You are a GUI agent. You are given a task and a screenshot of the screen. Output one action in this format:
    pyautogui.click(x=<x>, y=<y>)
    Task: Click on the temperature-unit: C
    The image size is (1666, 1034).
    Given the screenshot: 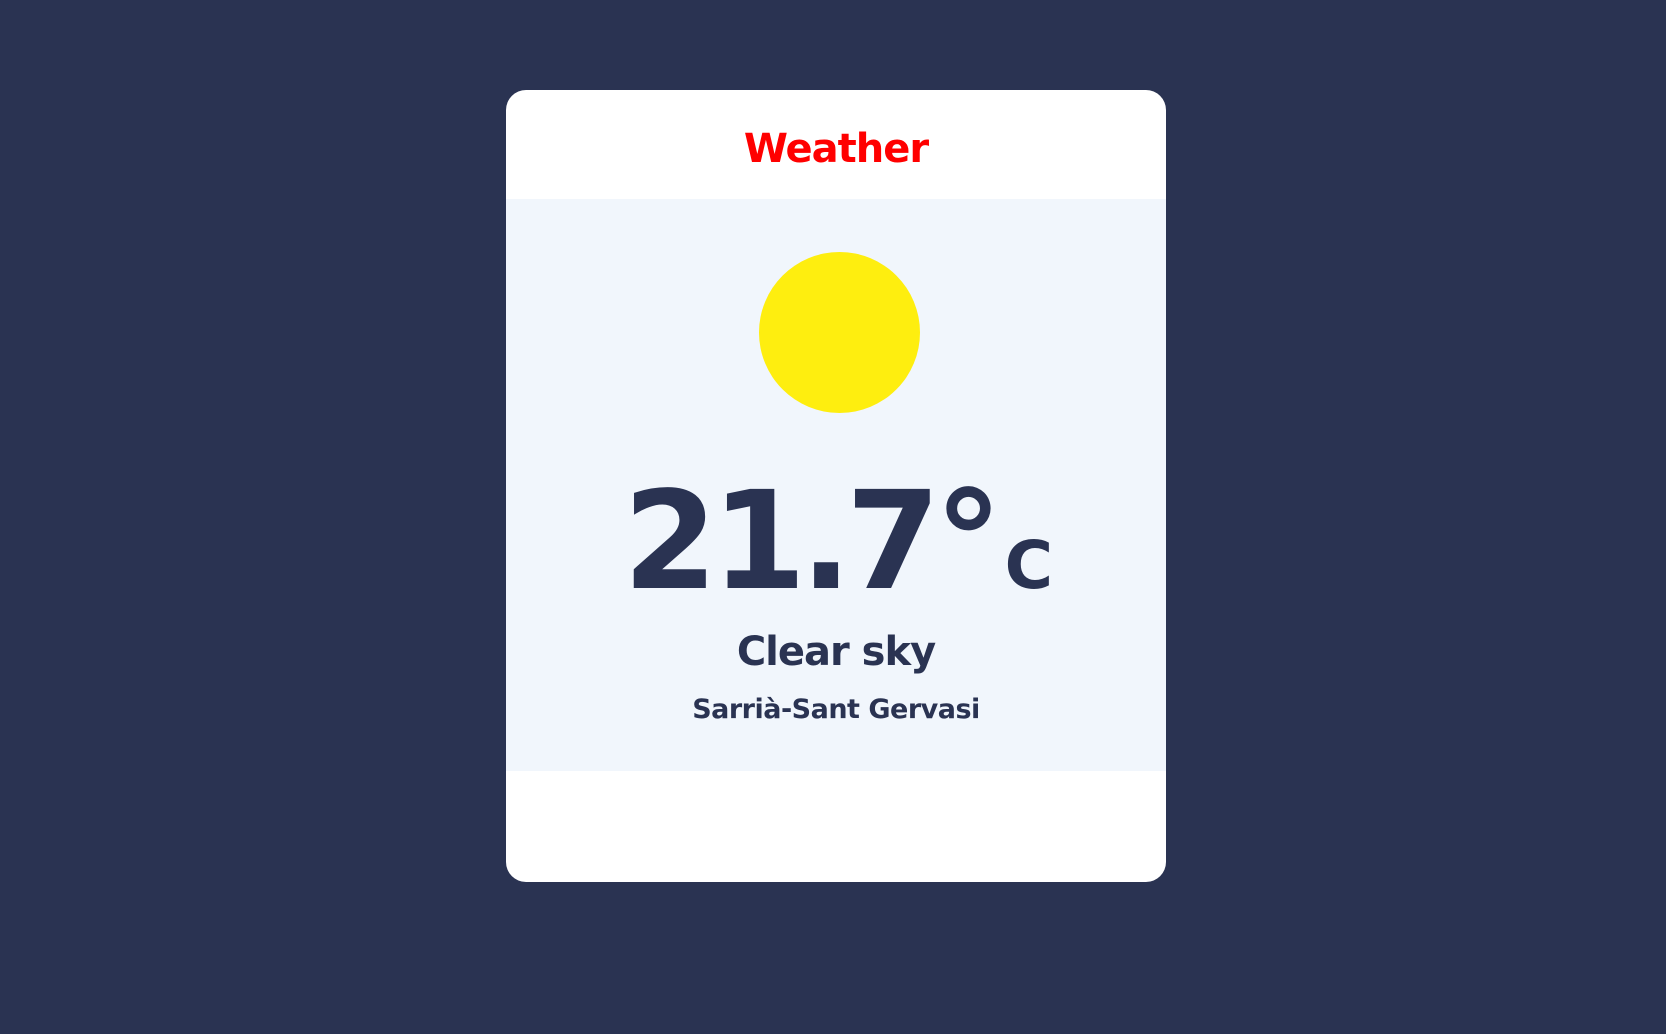 What is the action you would take?
    pyautogui.click(x=1028, y=565)
    